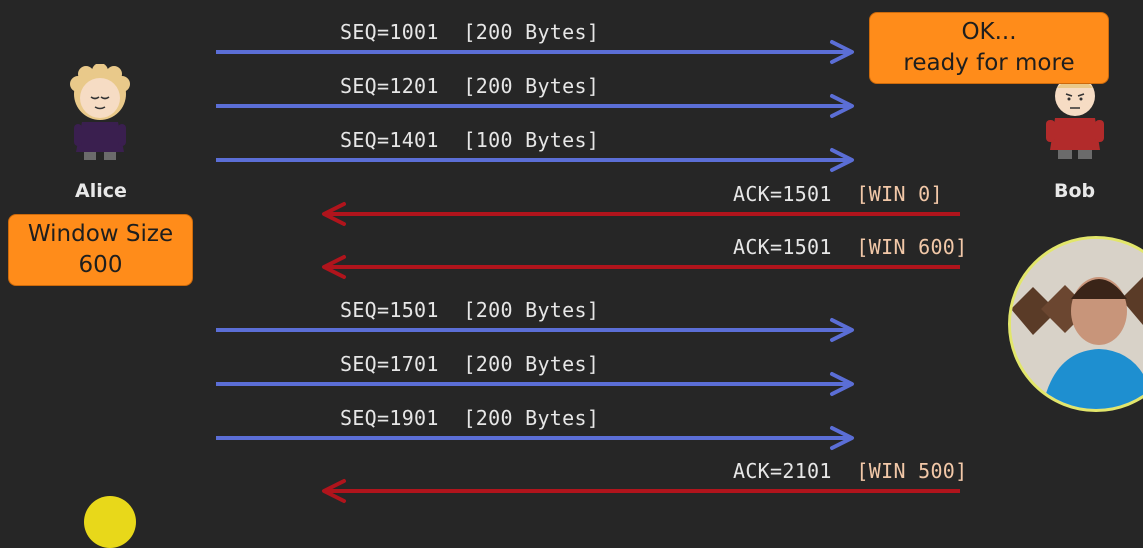 This screenshot has height=548, width=1143. Describe the element at coordinates (100, 112) in the screenshot. I see `alice-avatar-icon` at that location.